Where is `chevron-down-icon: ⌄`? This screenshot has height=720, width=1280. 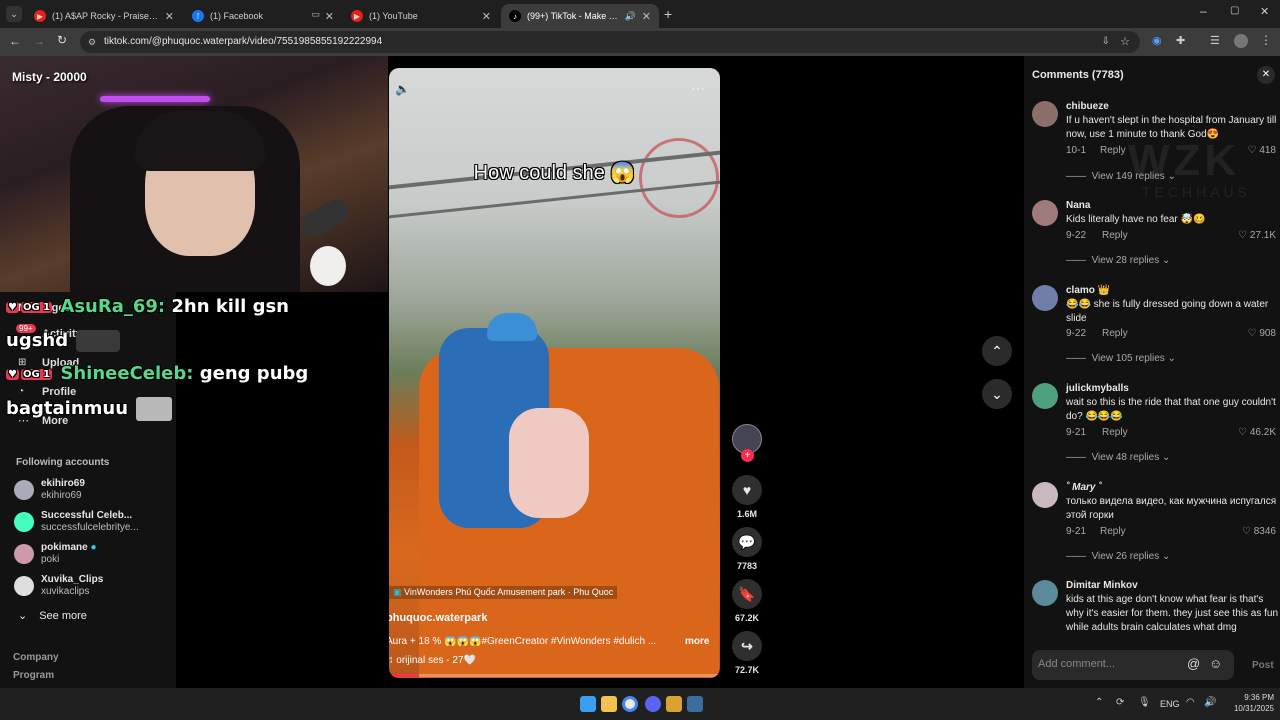 chevron-down-icon: ⌄ is located at coordinates (1166, 260).